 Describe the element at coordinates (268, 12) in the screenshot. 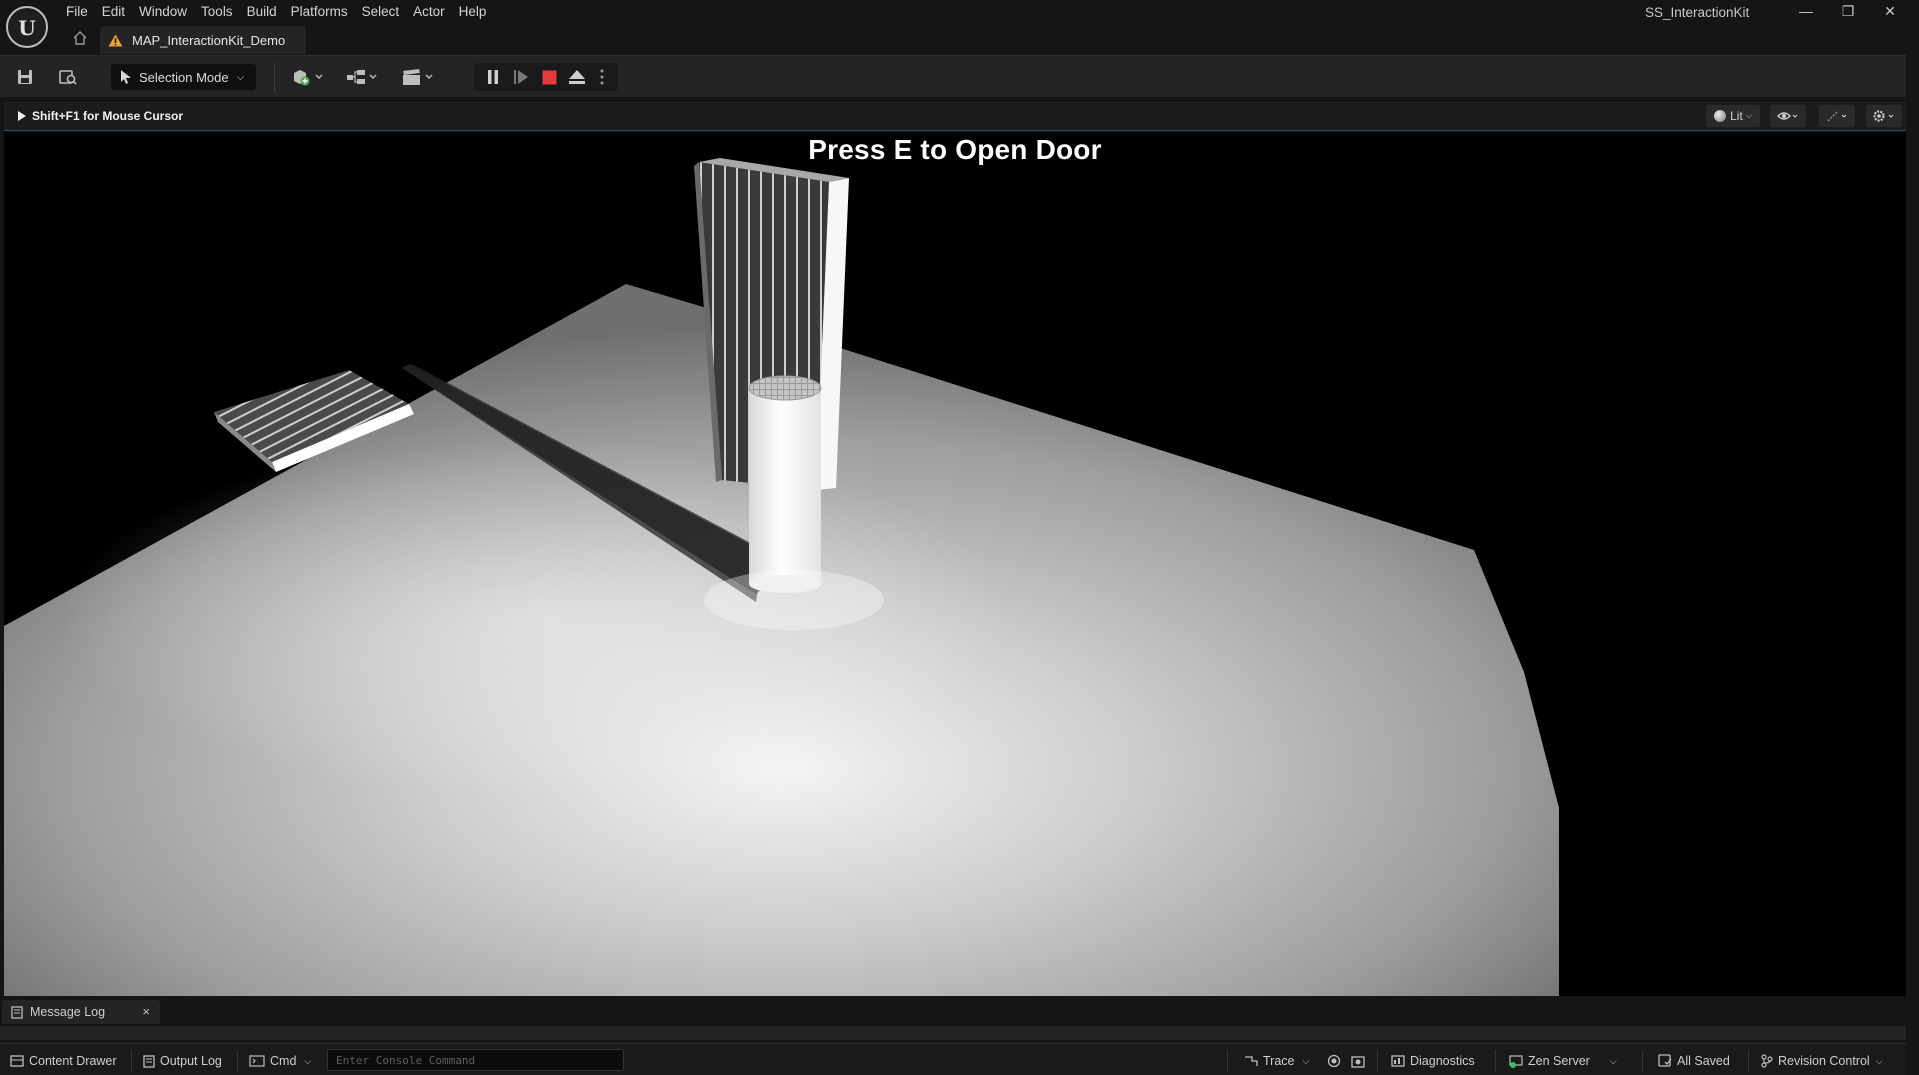

I see `menu-build: Build` at that location.